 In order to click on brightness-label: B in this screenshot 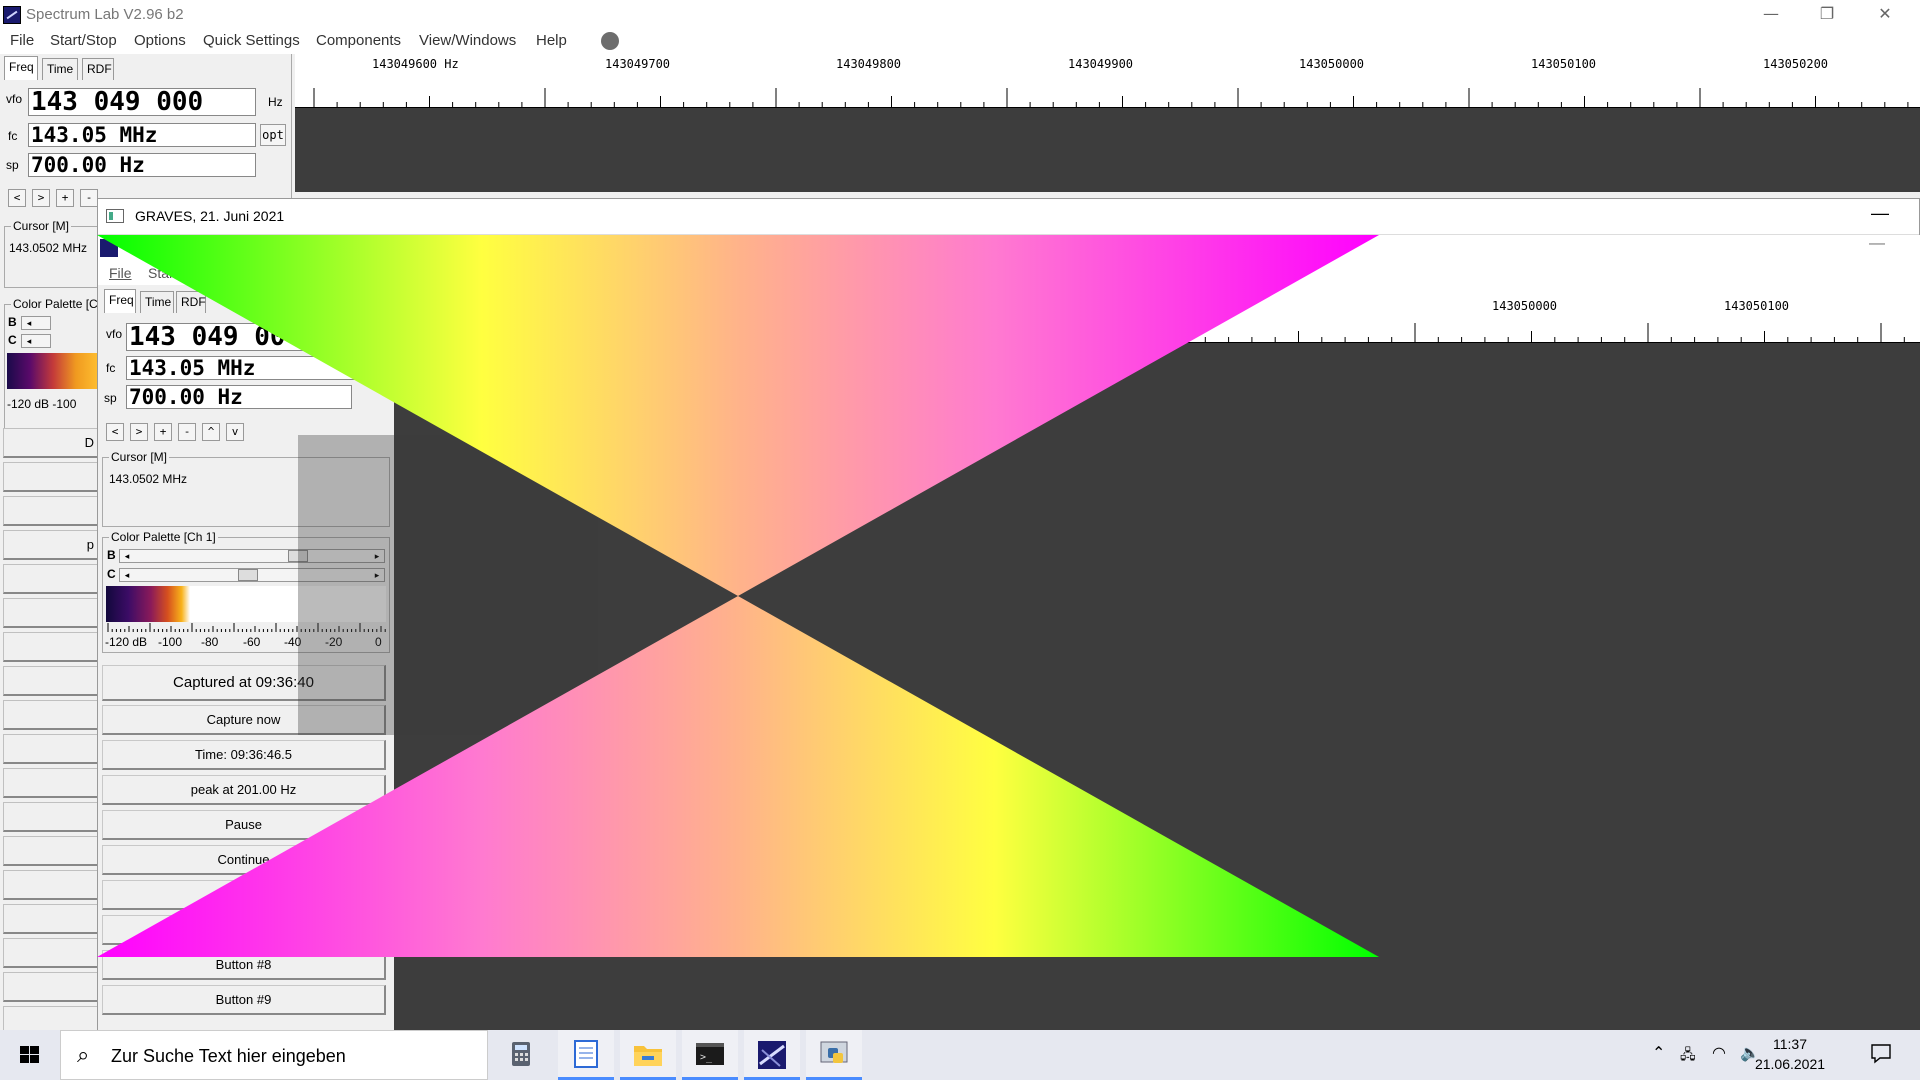, I will do `click(12, 322)`.